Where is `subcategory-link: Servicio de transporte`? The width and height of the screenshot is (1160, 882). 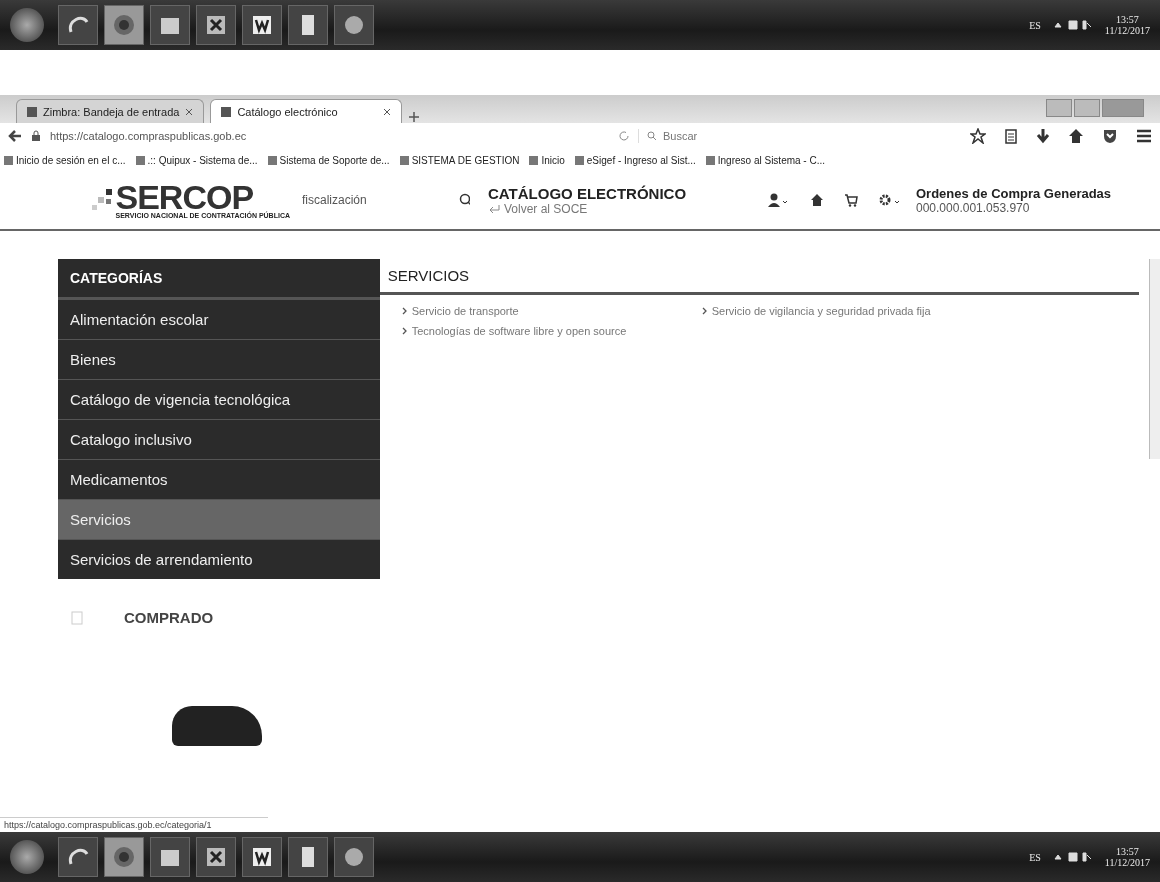
subcategory-link: Servicio de transporte is located at coordinates (465, 311).